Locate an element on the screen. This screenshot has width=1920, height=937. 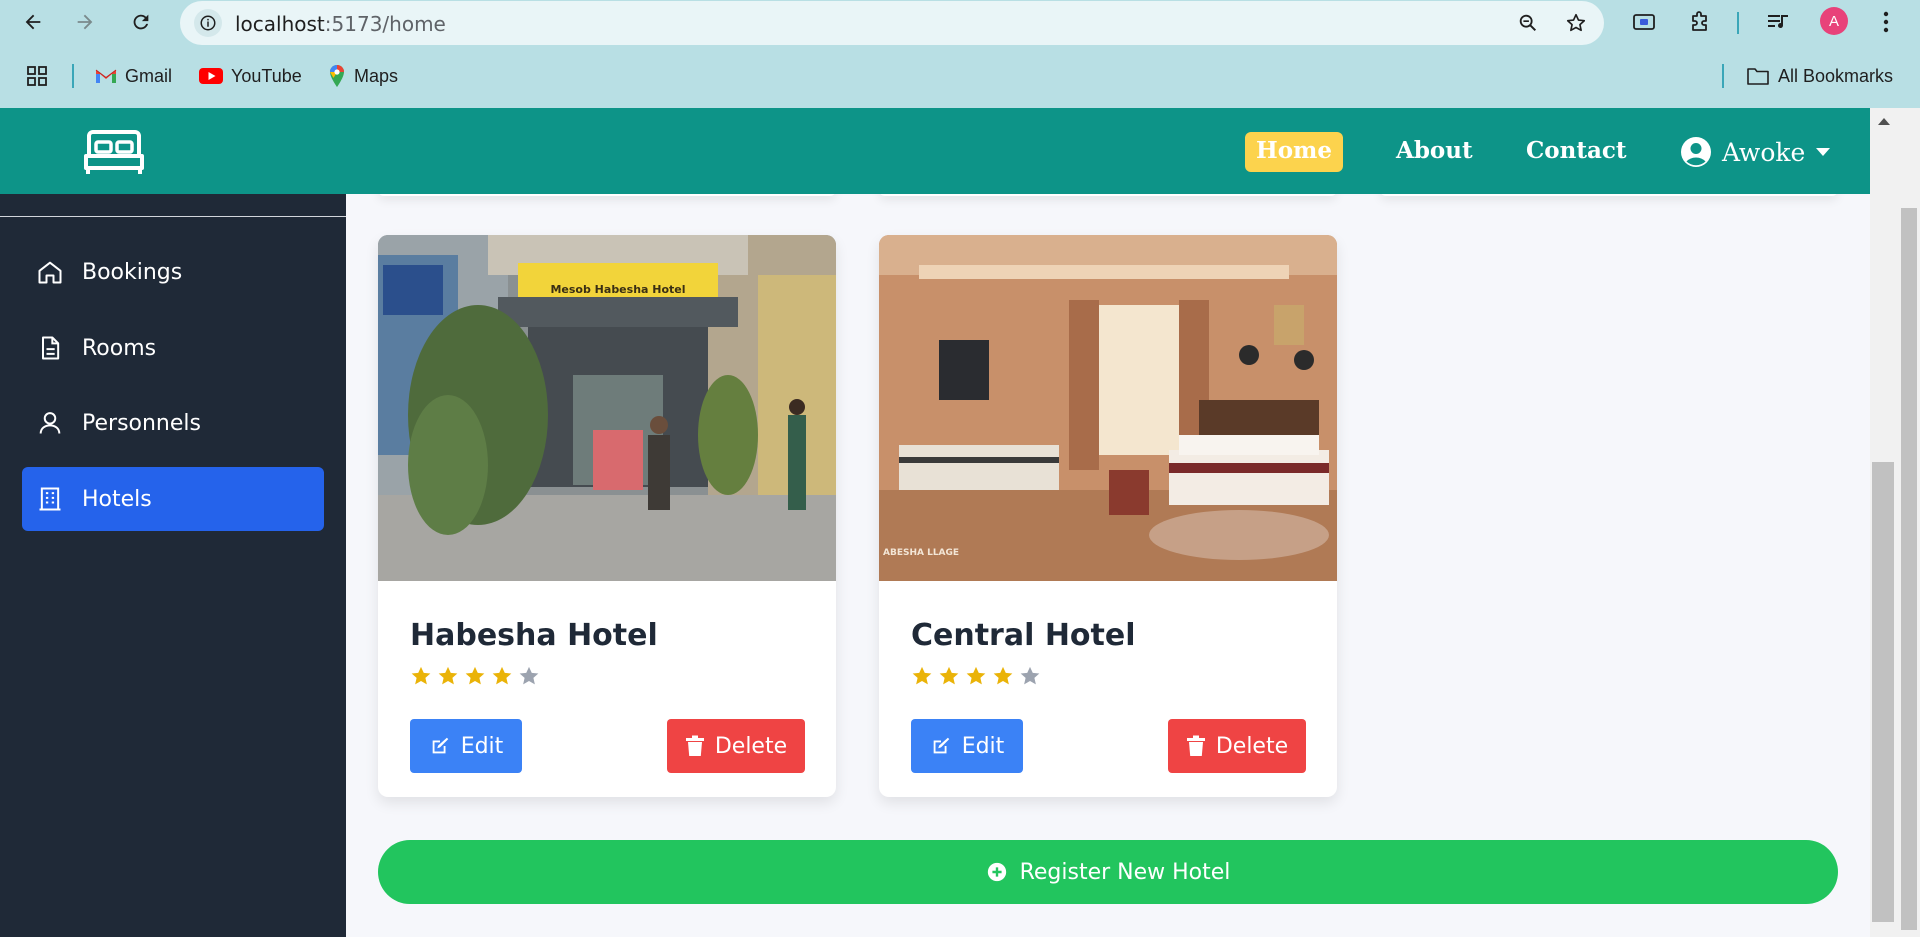
puzzle-icon is located at coordinates (1699, 21).